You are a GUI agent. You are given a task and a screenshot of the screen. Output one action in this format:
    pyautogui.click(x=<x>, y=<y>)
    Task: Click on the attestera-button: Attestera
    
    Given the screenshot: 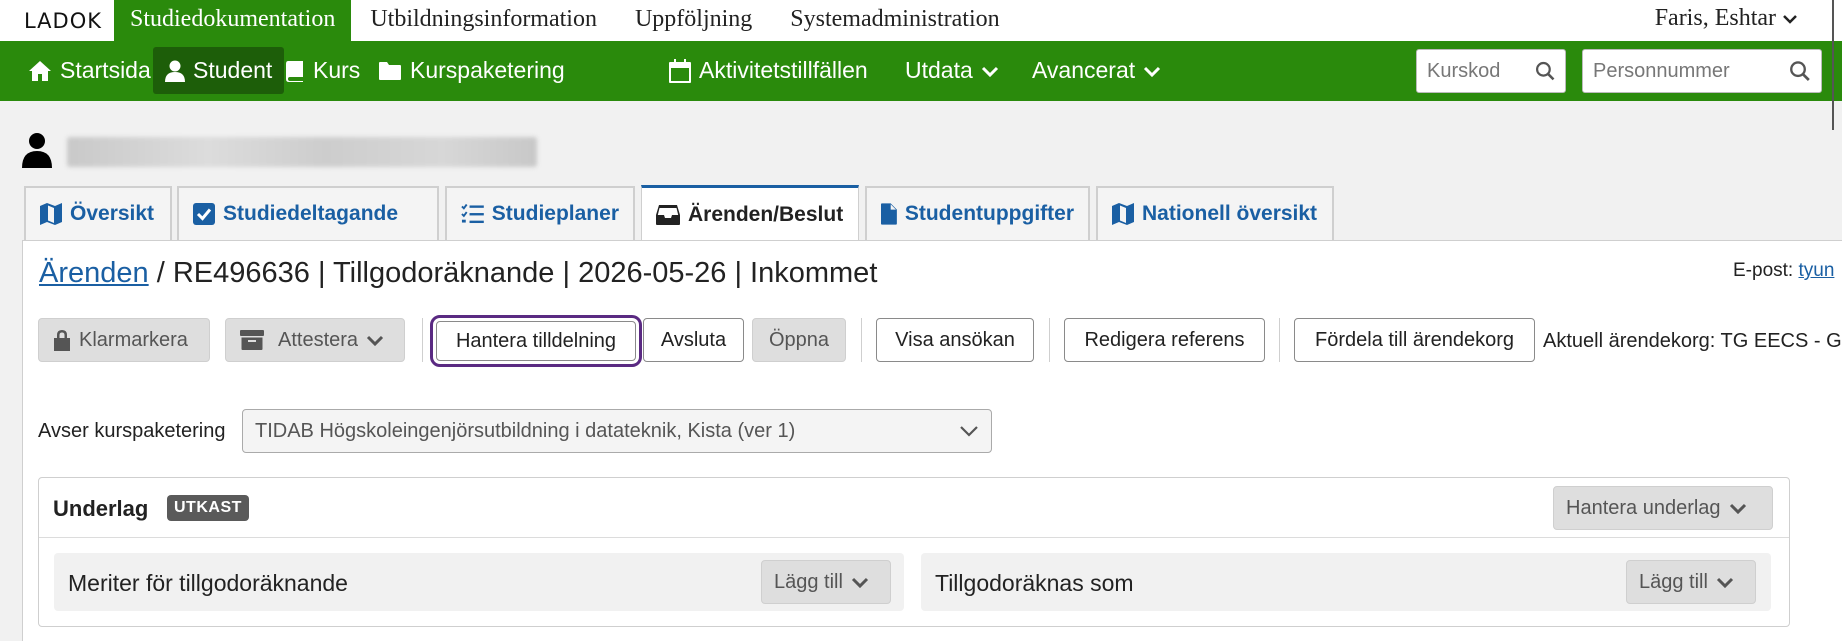 What is the action you would take?
    pyautogui.click(x=315, y=340)
    